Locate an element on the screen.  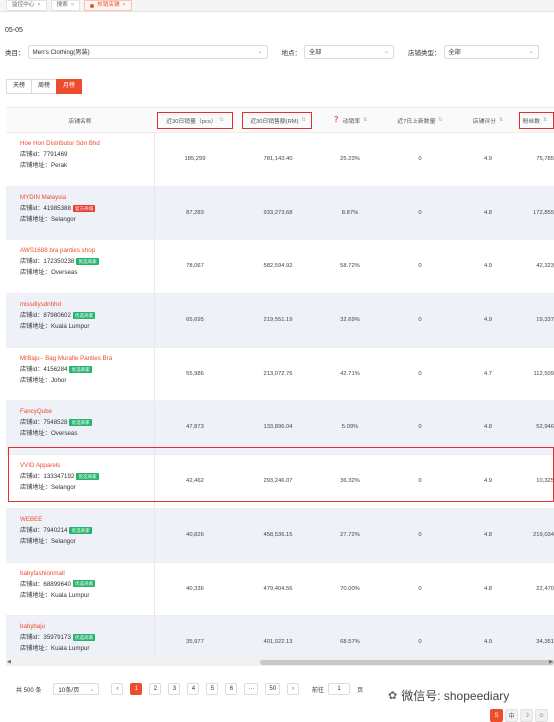
shop-name-link: AWS1688 bra panties shop is located at coordinates (59, 250).